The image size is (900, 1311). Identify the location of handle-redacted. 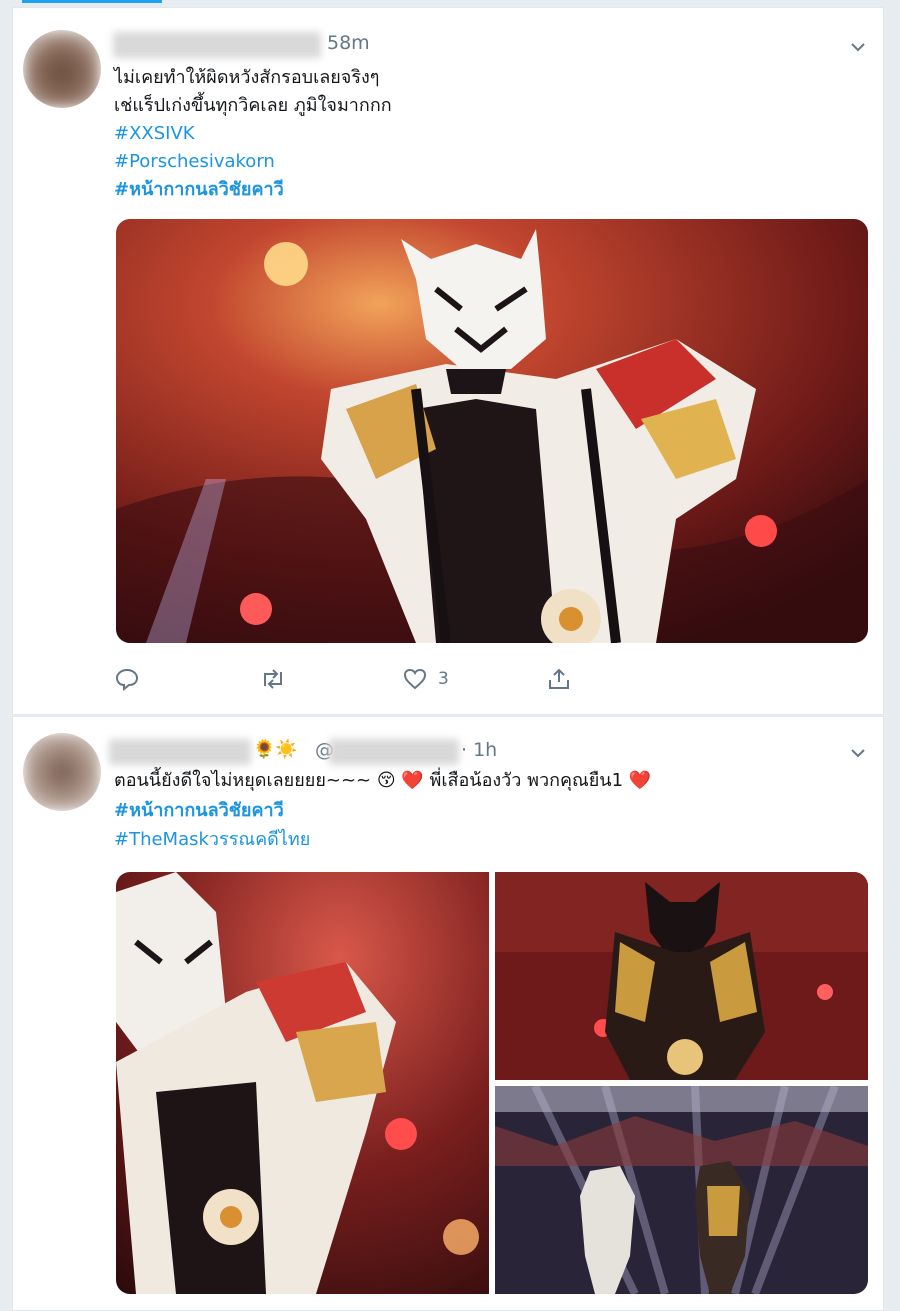
(394, 752).